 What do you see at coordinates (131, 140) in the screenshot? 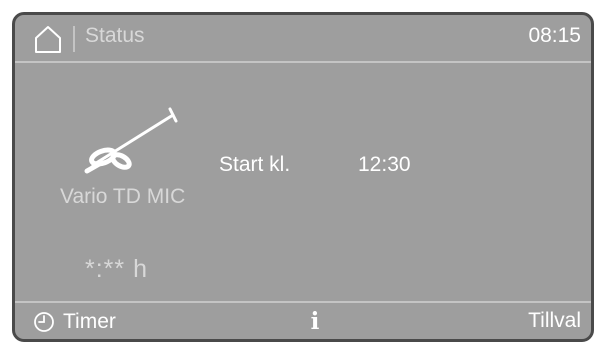
I see `instrument-icon` at bounding box center [131, 140].